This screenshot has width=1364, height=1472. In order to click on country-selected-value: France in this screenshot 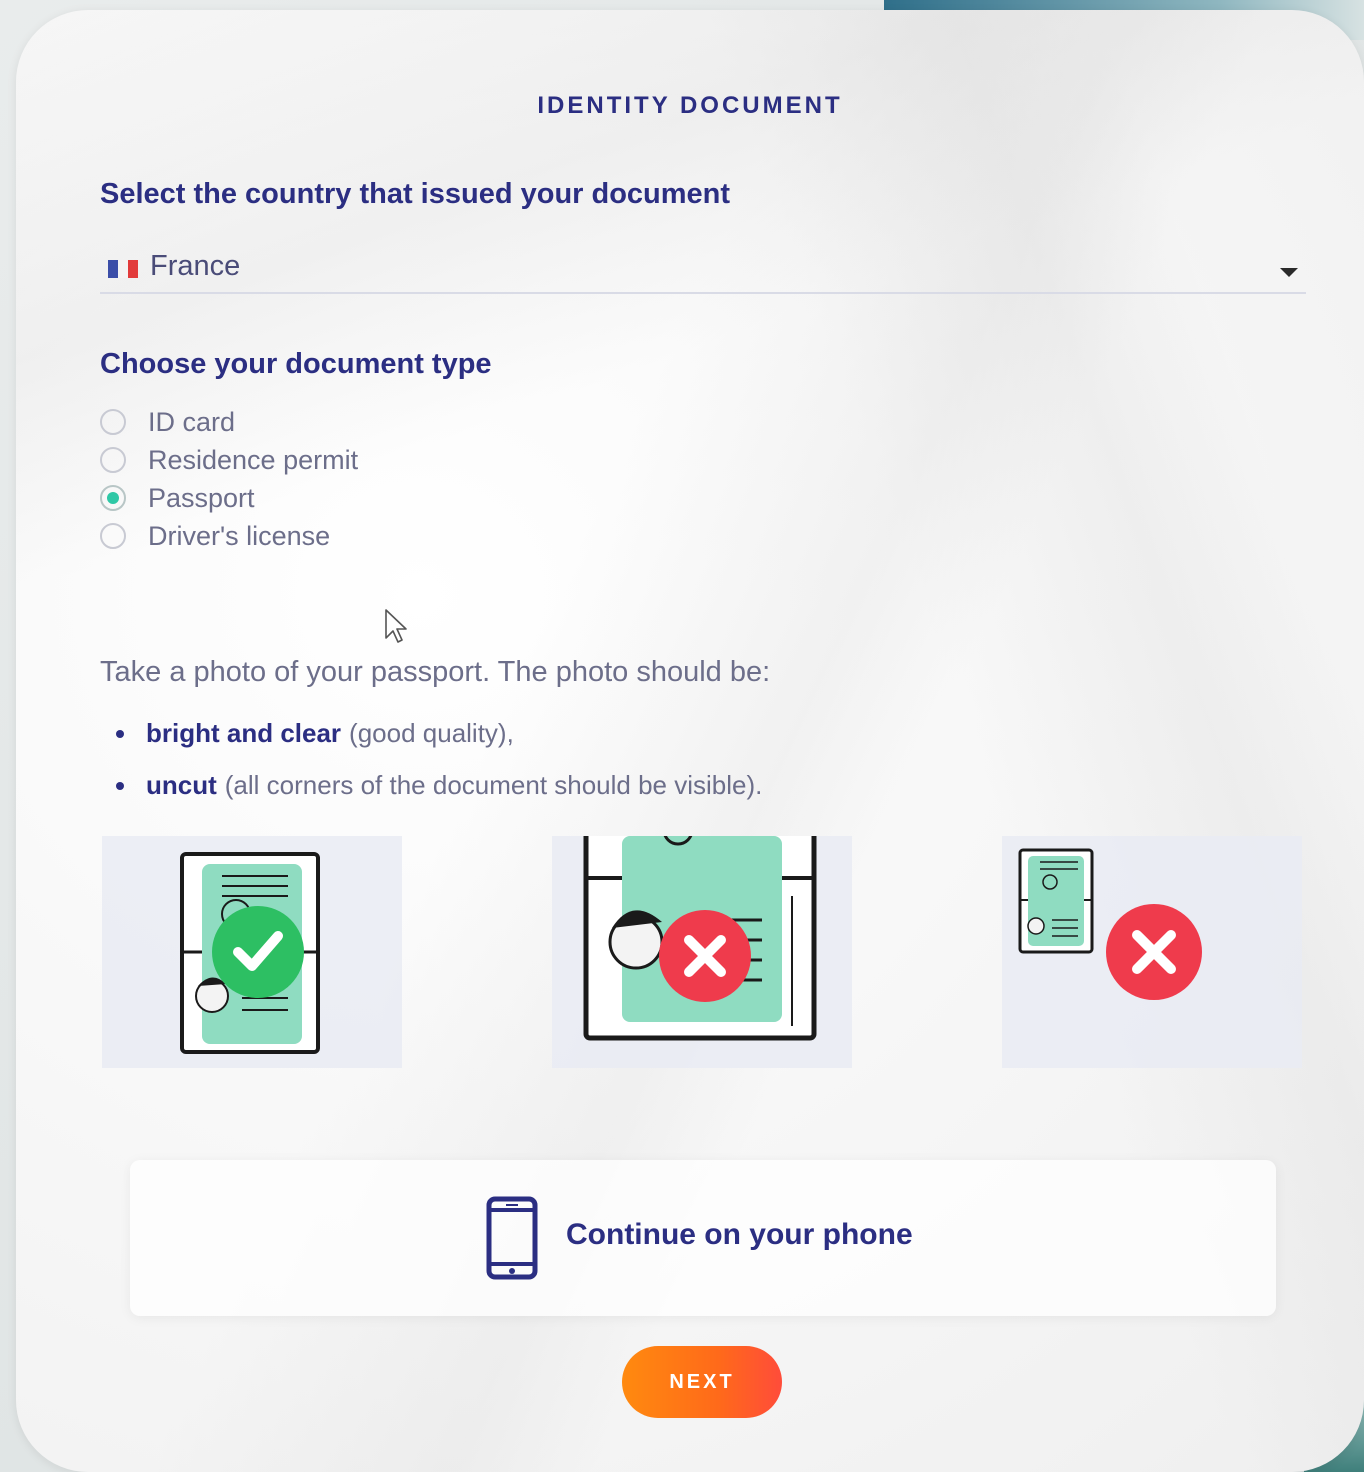, I will do `click(195, 266)`.